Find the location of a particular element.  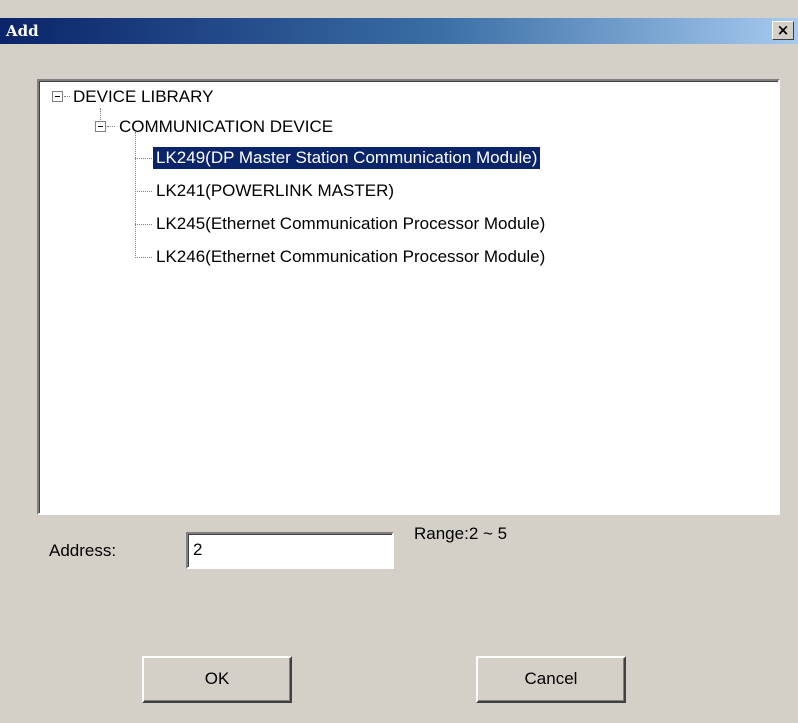

ok-button: OK is located at coordinates (217, 679).